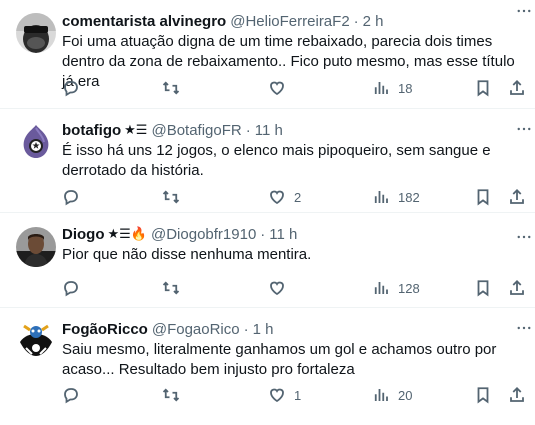 The width and height of the screenshot is (535, 425). I want to click on display-name: botafigo, so click(91, 130).